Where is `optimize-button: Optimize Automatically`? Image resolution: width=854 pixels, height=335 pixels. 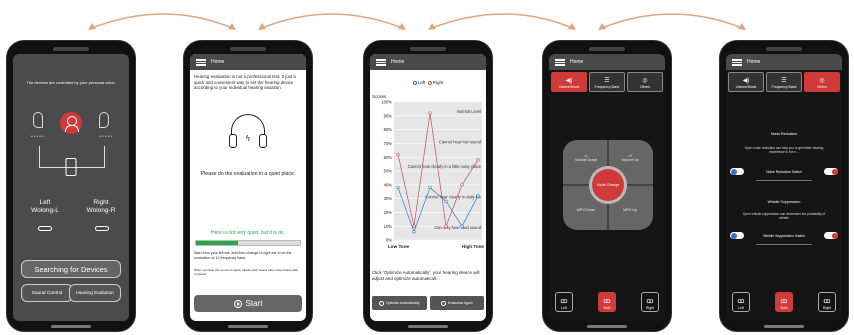 optimize-button: Optimize Automatically is located at coordinates (399, 303).